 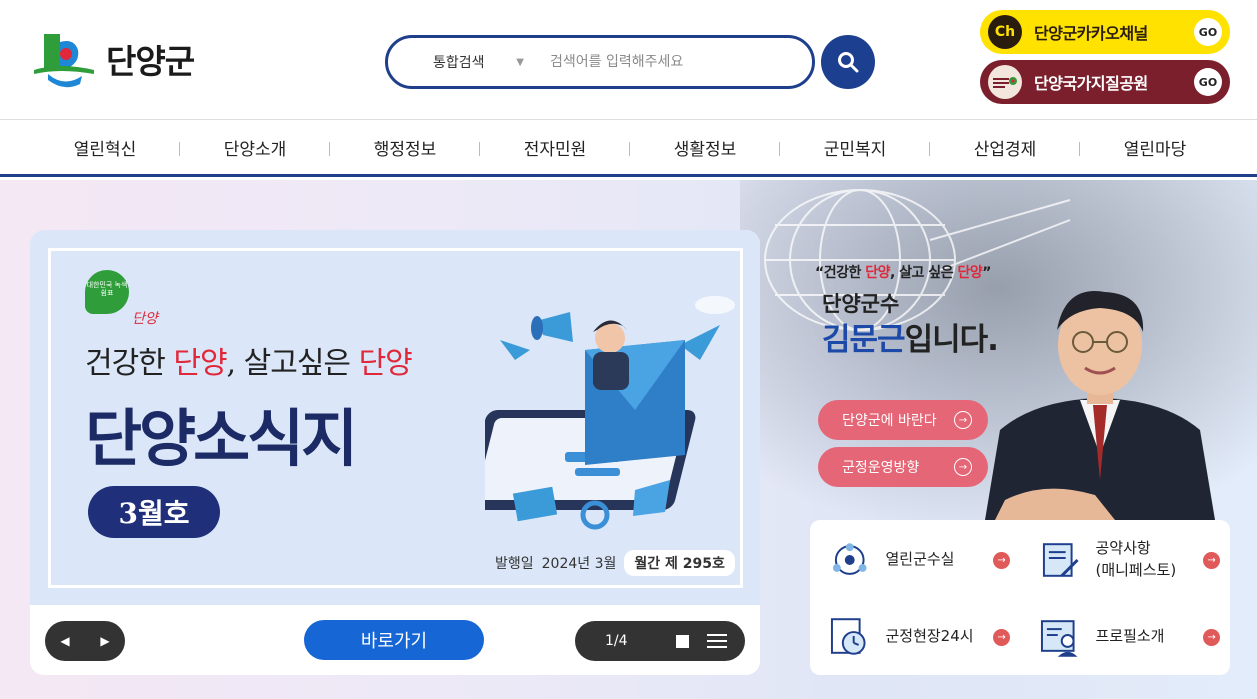 I want to click on profile-card-icon, so click(x=1059, y=638).